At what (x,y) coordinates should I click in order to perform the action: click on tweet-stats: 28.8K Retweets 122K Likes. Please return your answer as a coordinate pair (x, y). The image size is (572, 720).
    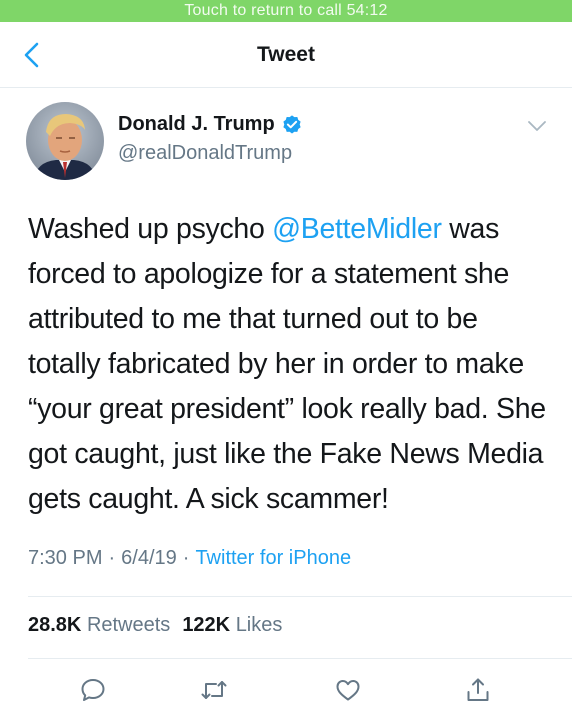
    Looking at the image, I should click on (155, 625).